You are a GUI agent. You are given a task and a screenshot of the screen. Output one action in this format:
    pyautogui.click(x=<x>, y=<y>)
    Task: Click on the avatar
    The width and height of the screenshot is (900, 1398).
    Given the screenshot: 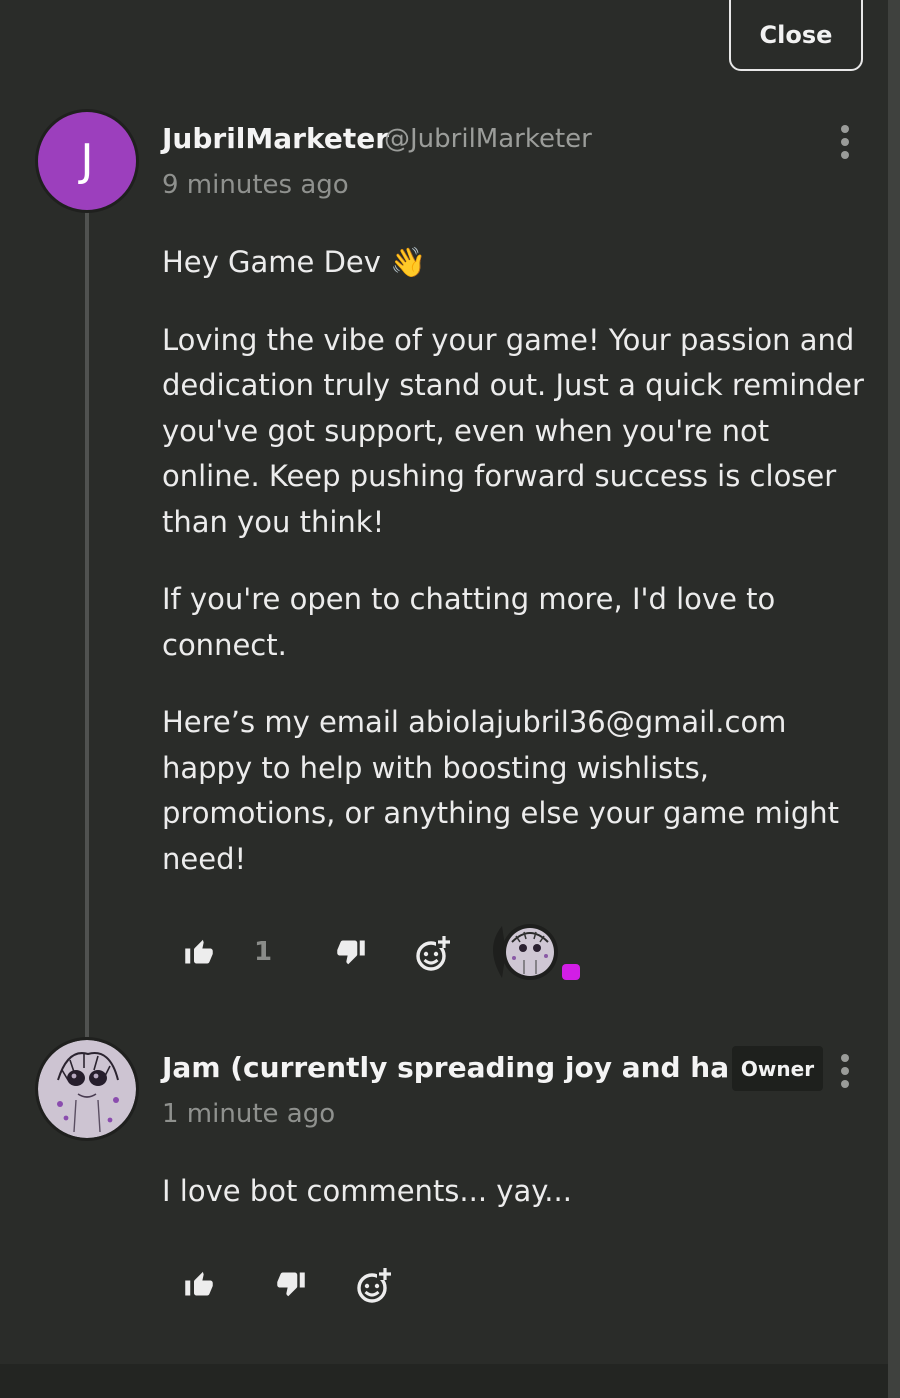 What is the action you would take?
    pyautogui.click(x=87, y=1089)
    